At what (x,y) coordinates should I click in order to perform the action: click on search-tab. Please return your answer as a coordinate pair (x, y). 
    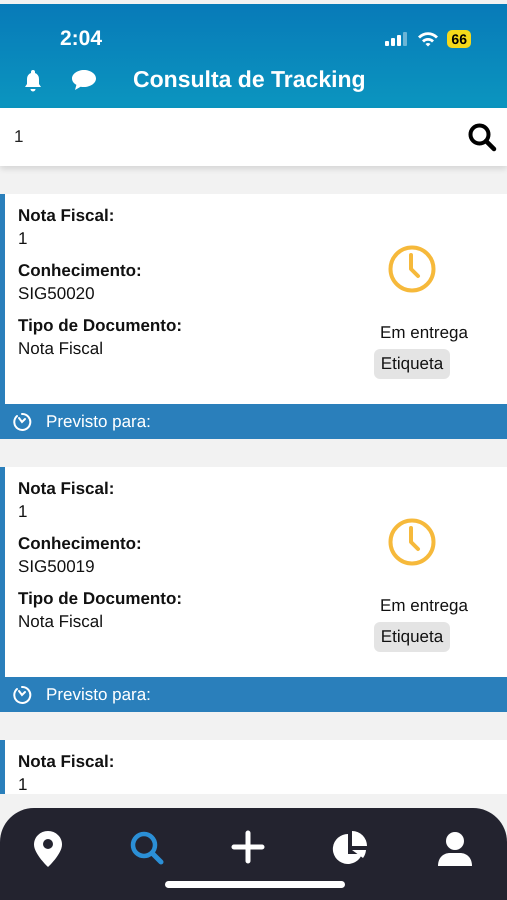
    Looking at the image, I should click on (147, 848).